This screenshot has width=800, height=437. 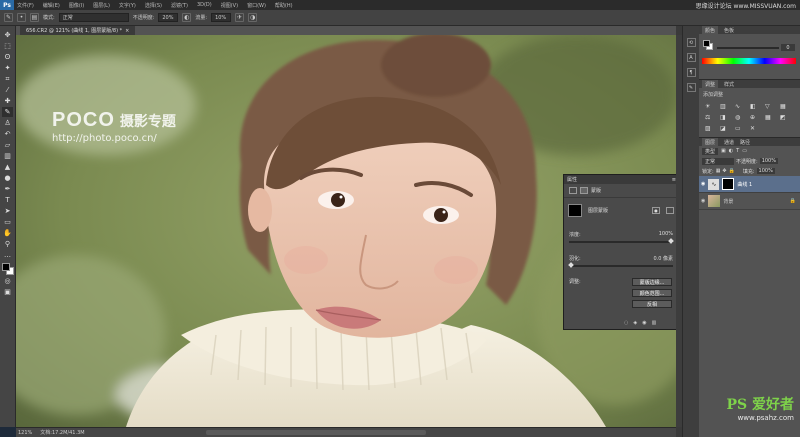 What do you see at coordinates (784, 117) in the screenshot?
I see `invert-icon: ◩` at bounding box center [784, 117].